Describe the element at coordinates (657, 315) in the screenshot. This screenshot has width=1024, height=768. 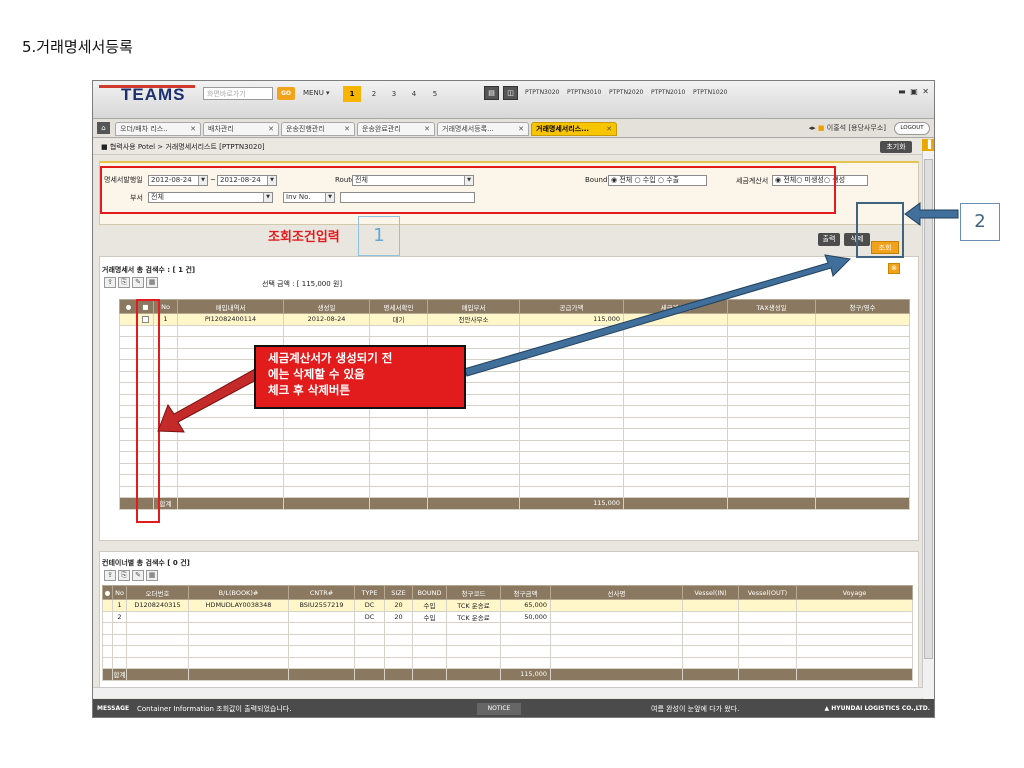
I see `blue-arrow-to-delete` at that location.